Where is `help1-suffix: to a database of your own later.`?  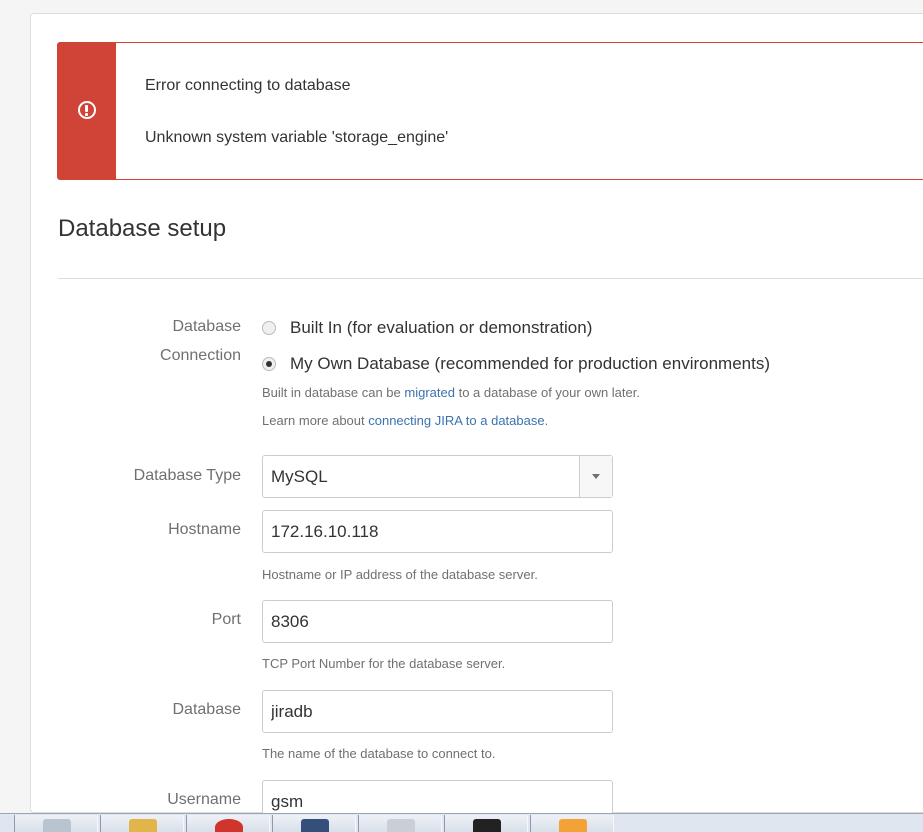 help1-suffix: to a database of your own later. is located at coordinates (547, 392).